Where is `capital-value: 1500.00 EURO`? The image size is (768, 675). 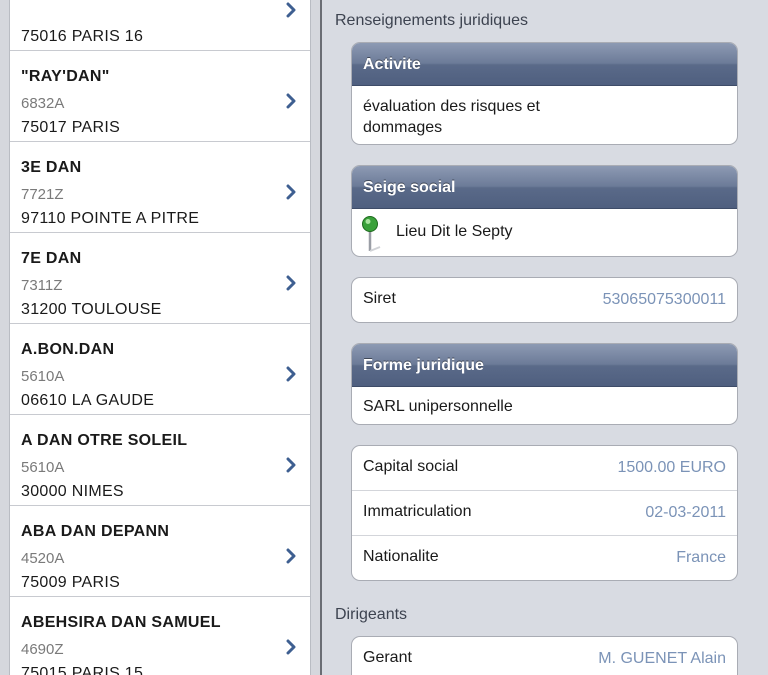 capital-value: 1500.00 EURO is located at coordinates (671, 467).